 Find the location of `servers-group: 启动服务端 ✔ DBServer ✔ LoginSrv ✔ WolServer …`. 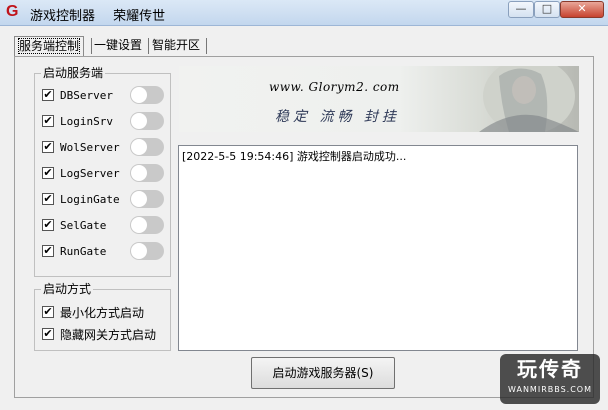

servers-group: 启动服务端 ✔ DBServer ✔ LoginSrv ✔ WolServer … is located at coordinates (102, 171).